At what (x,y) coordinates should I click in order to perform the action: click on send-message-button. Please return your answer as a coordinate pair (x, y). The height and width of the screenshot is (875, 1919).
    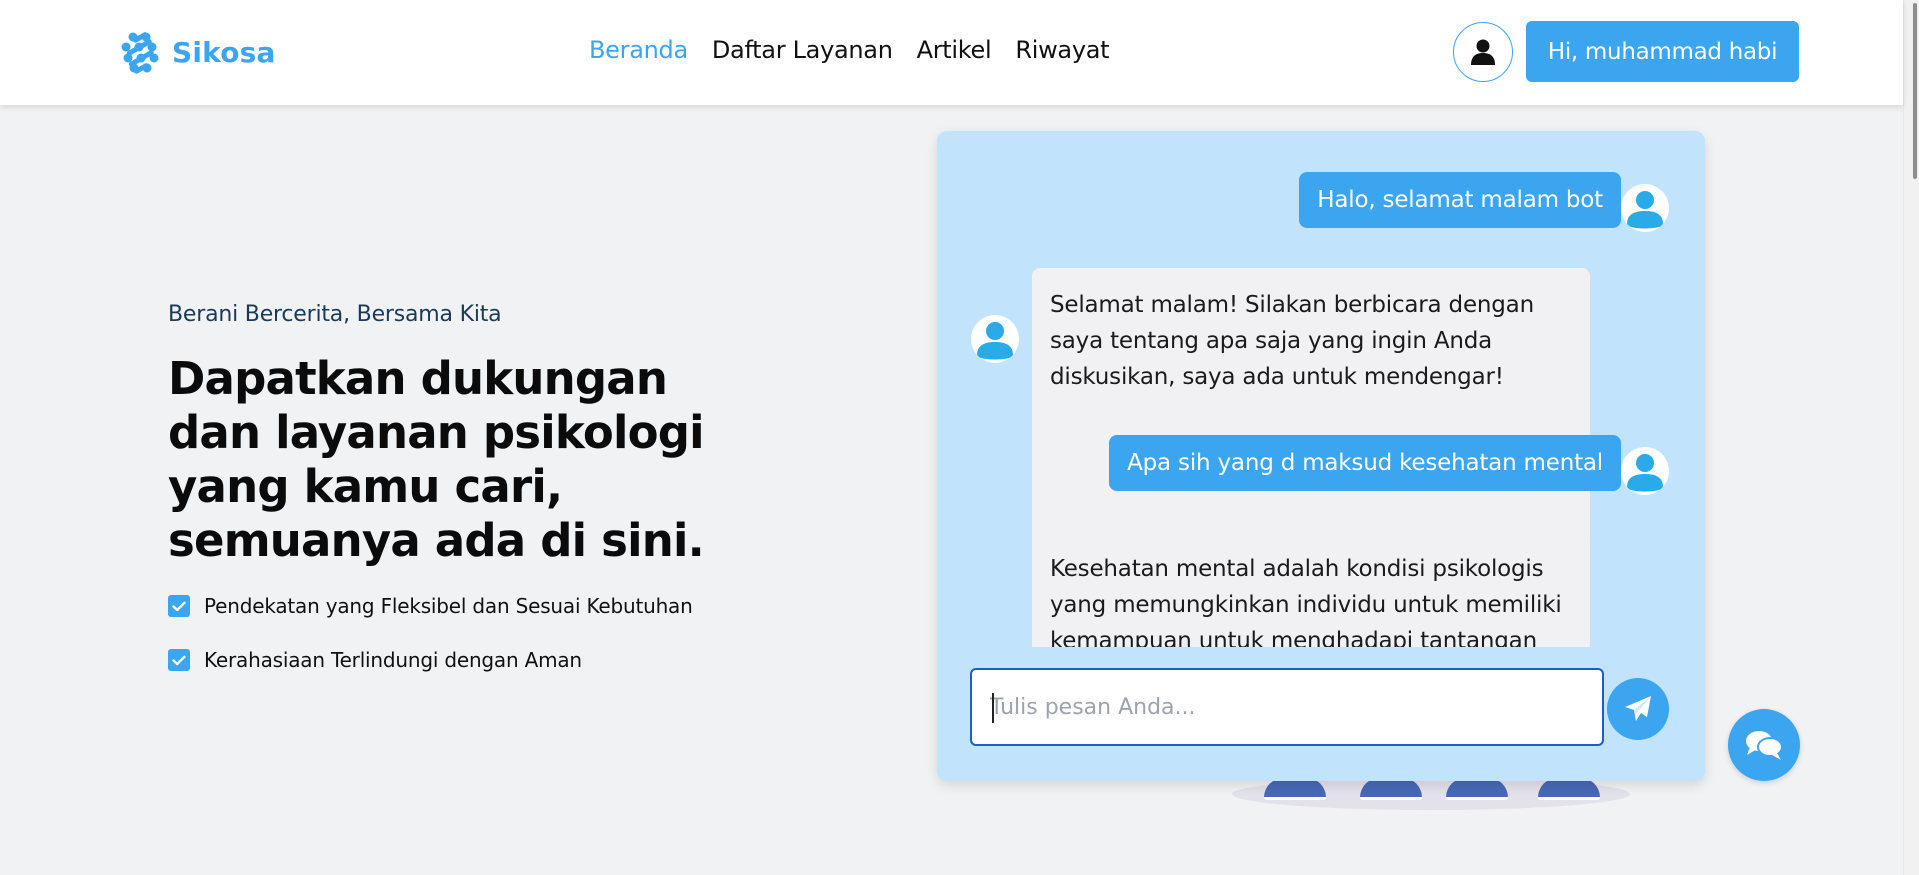
    Looking at the image, I should click on (1638, 709).